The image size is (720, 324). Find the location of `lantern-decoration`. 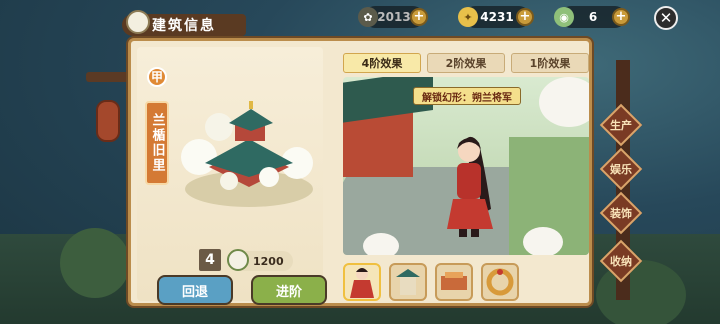

lantern-decoration is located at coordinates (108, 121).